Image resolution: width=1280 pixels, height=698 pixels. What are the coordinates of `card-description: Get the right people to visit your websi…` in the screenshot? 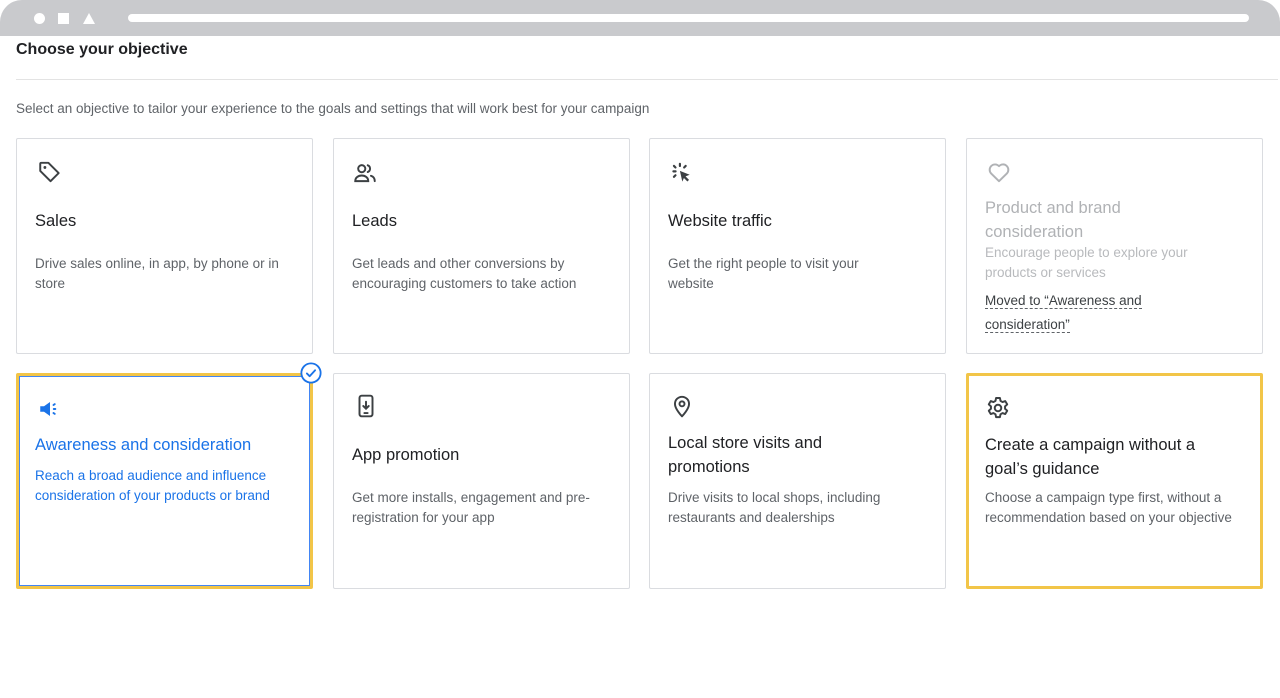 It's located at (763, 273).